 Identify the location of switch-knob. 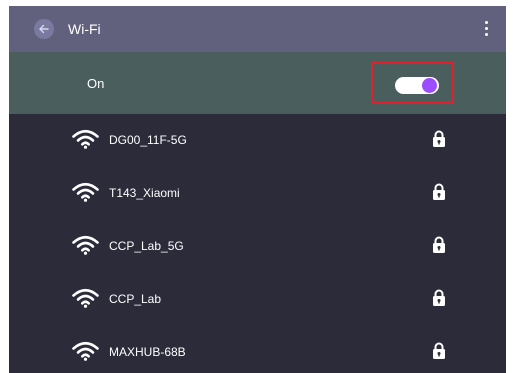
(429, 85).